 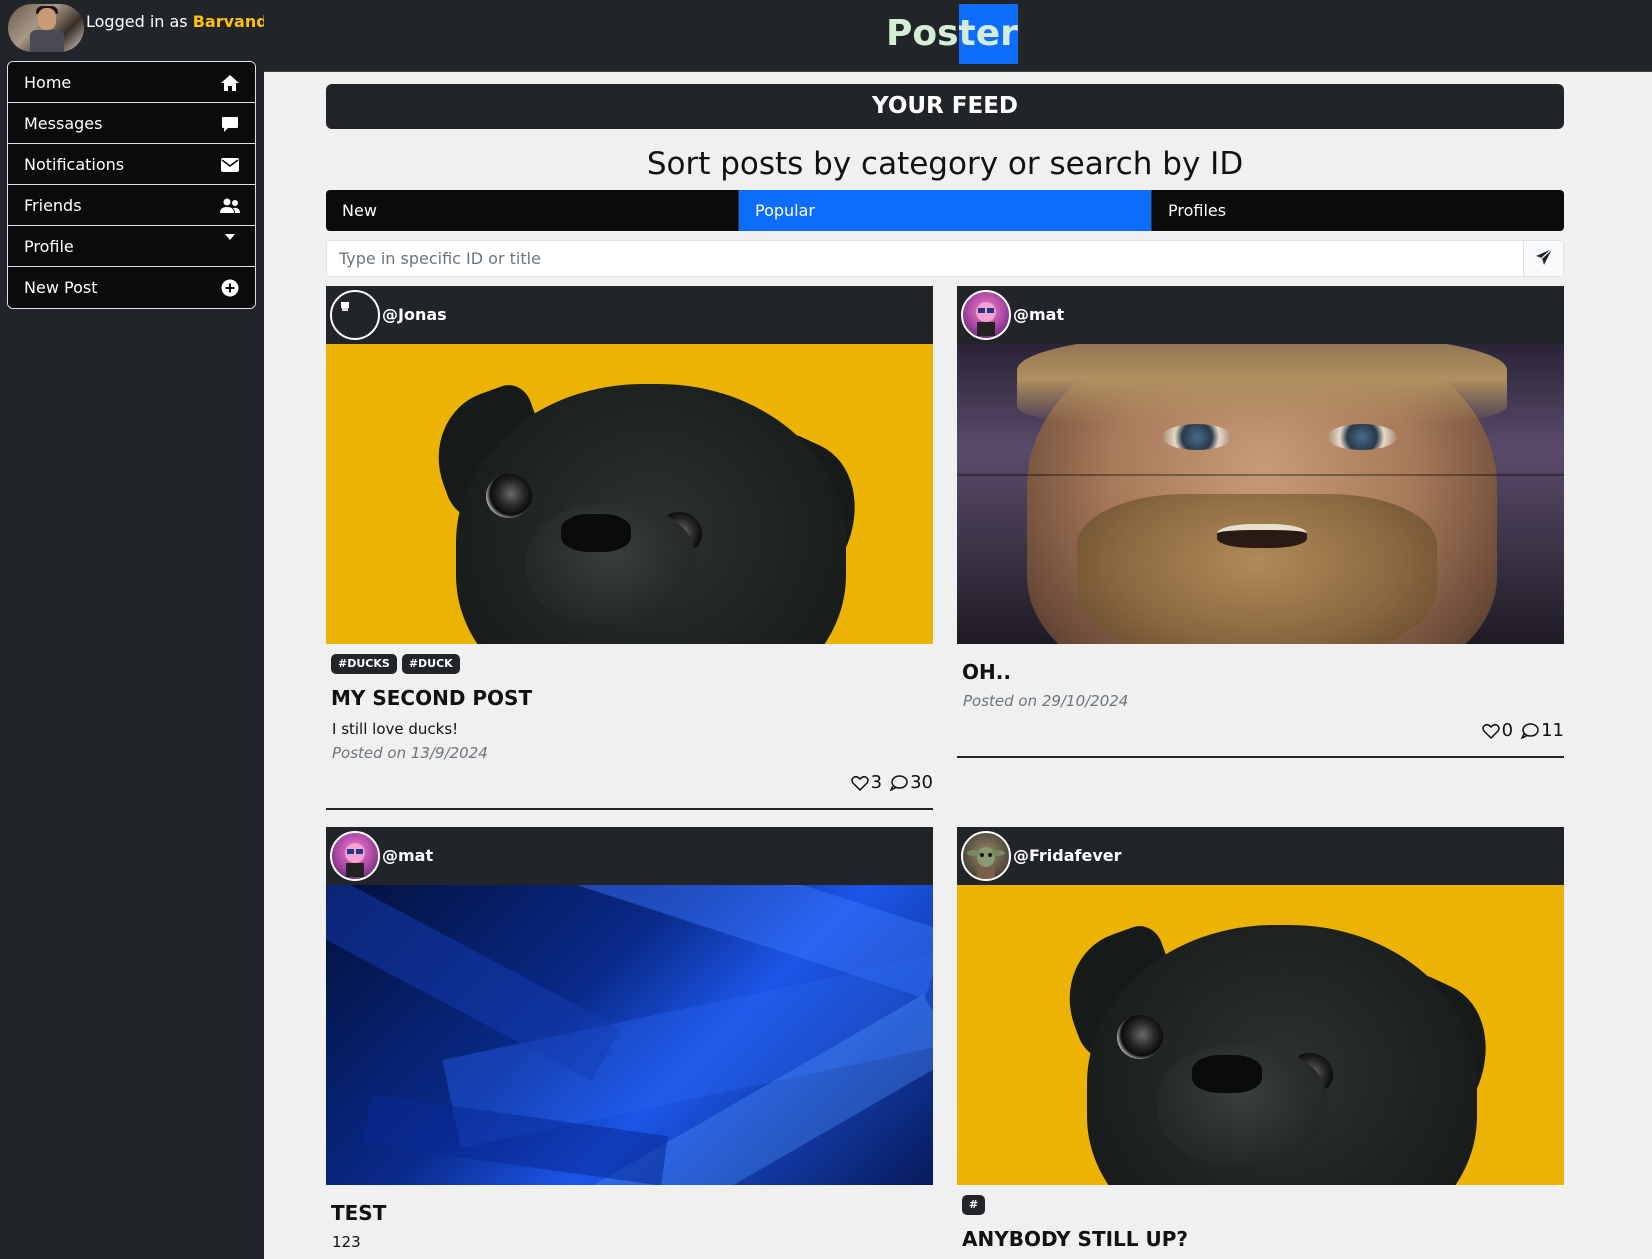 What do you see at coordinates (921, 782) in the screenshot?
I see `comment-count: 30` at bounding box center [921, 782].